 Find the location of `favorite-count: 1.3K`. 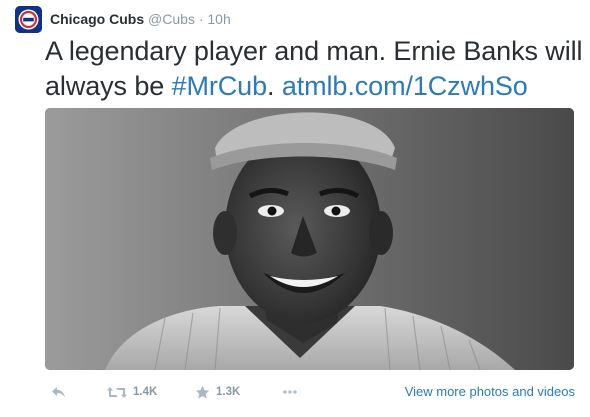

favorite-count: 1.3K is located at coordinates (228, 392).